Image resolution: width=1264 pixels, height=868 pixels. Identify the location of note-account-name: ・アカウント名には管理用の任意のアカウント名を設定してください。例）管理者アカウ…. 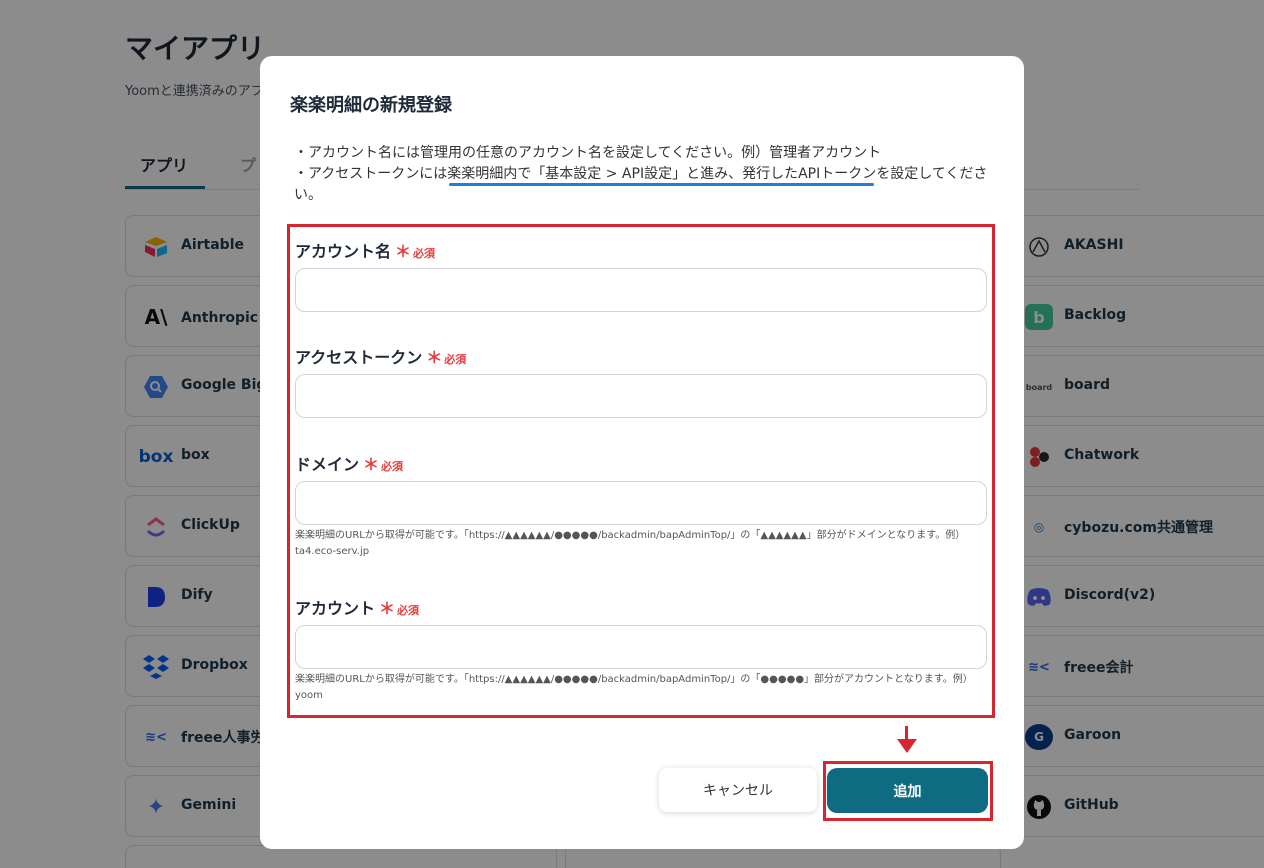
(588, 153).